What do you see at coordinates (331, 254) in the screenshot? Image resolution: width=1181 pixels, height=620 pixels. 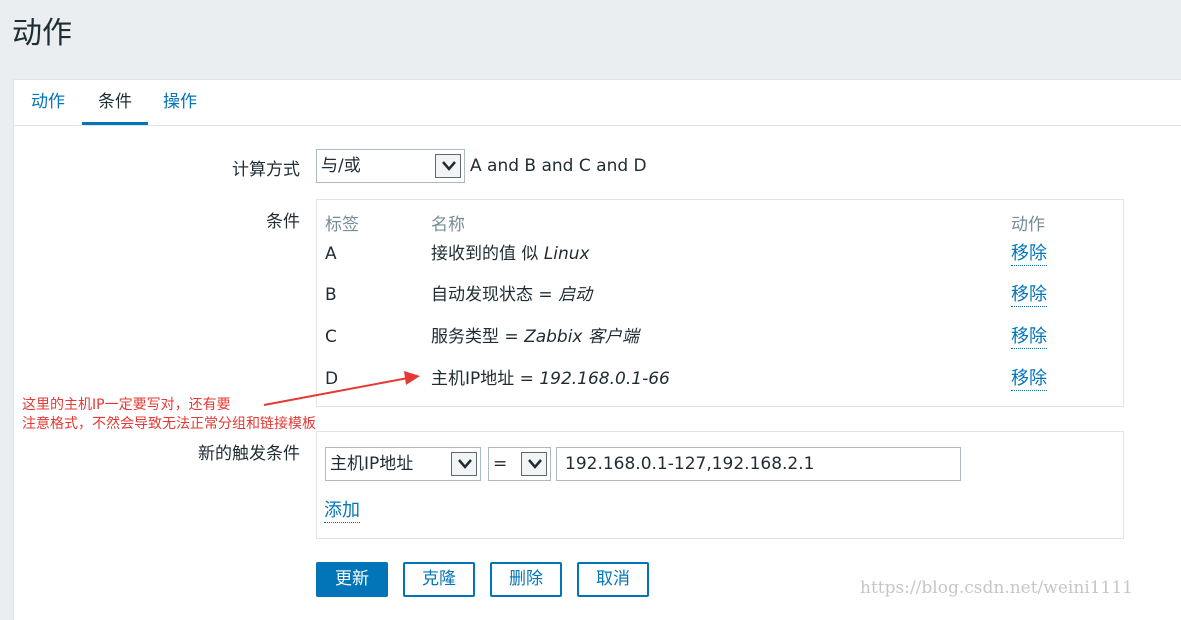 I see `row-a-tag: A` at bounding box center [331, 254].